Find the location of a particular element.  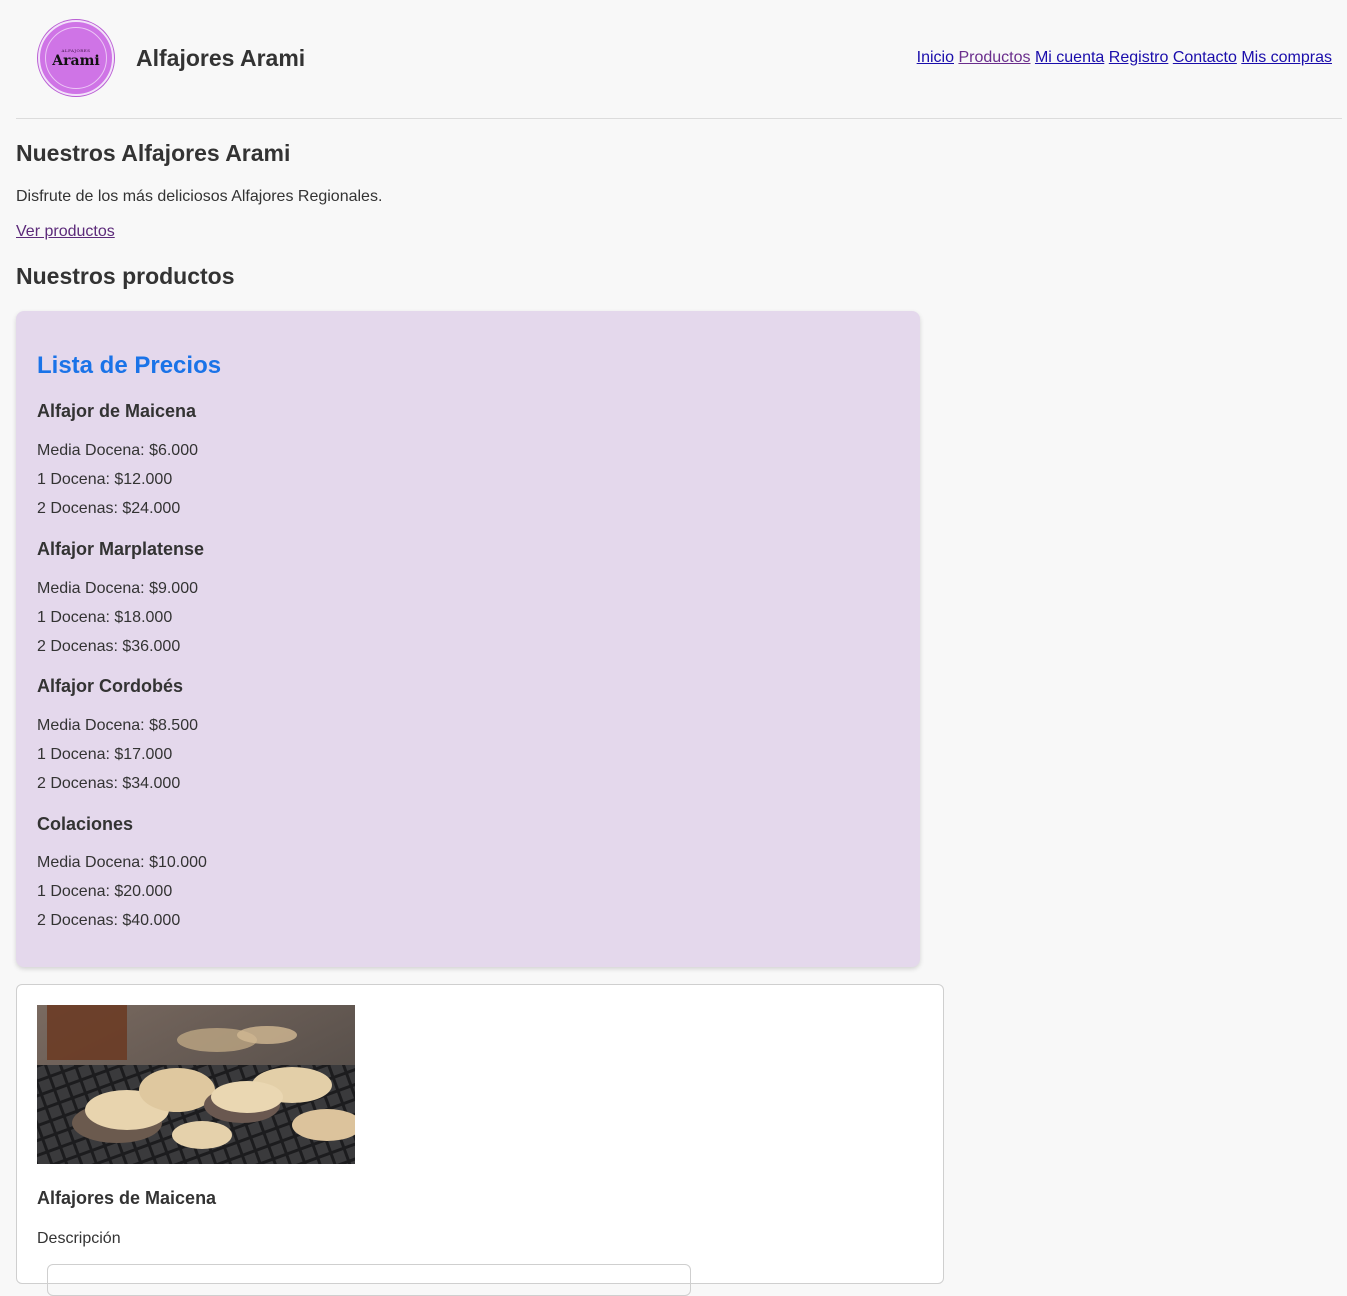

price-line: 2 Docenas: $40.000 is located at coordinates (109, 920).